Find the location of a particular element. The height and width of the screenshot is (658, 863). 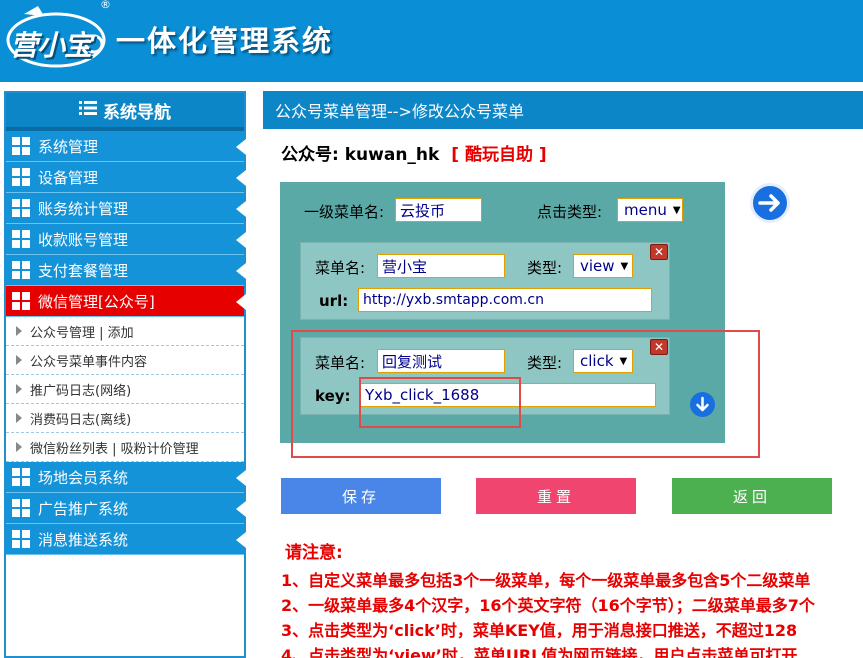

app-title: 一体化管理系统 is located at coordinates (225, 41).